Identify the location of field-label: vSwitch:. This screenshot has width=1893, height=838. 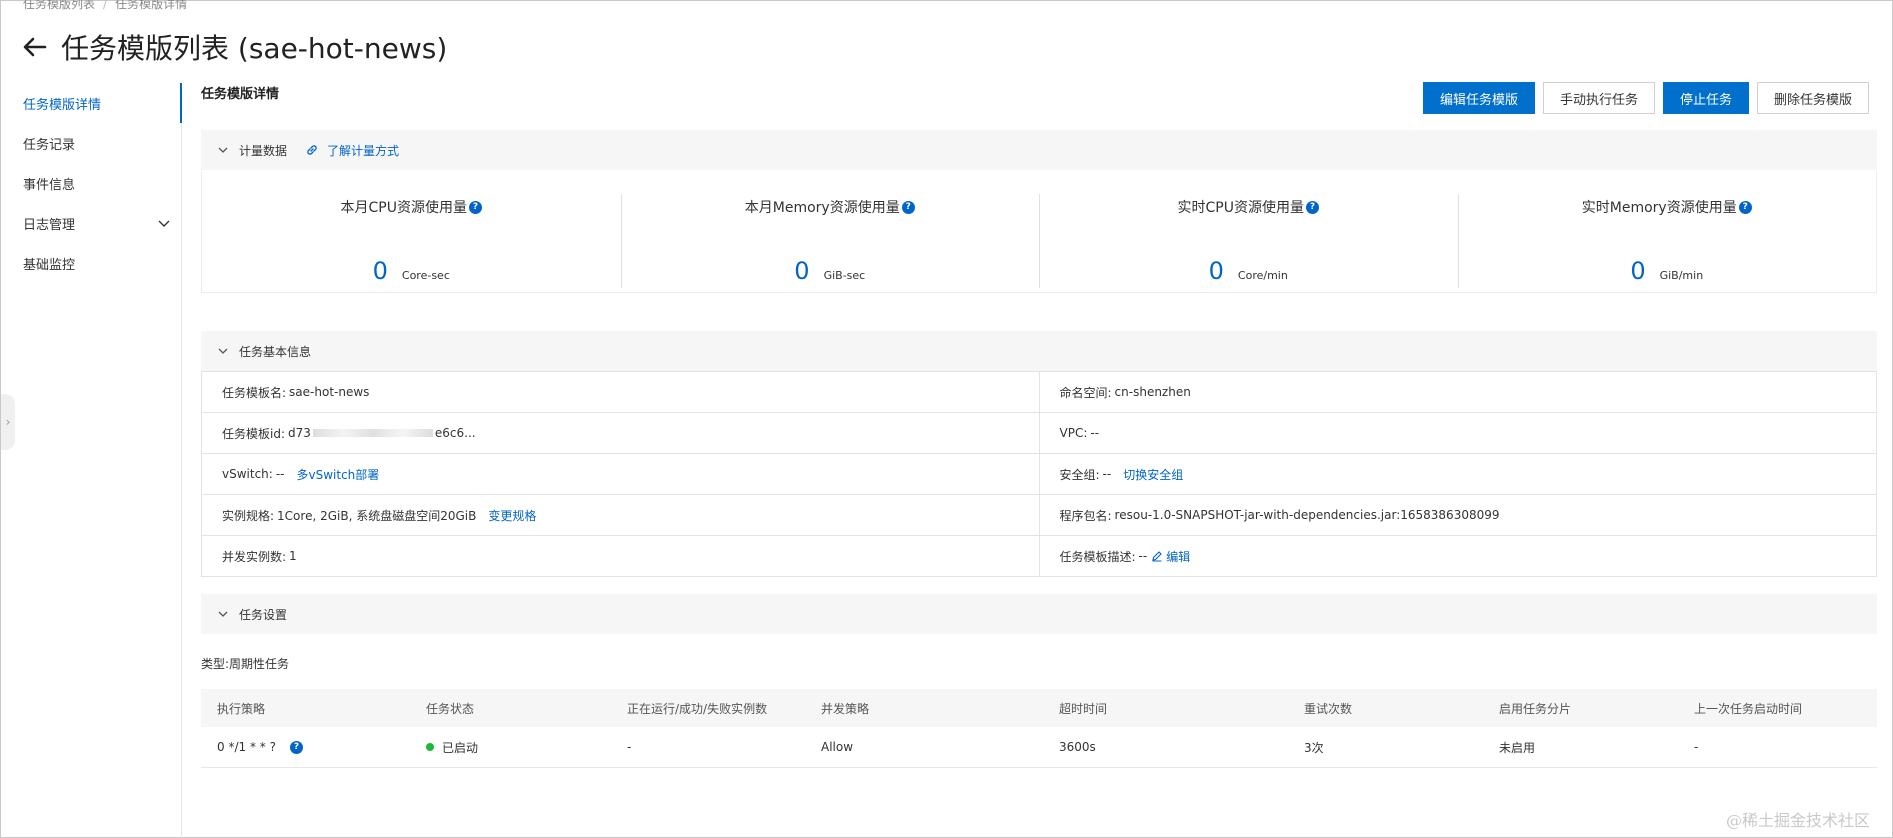
(247, 474).